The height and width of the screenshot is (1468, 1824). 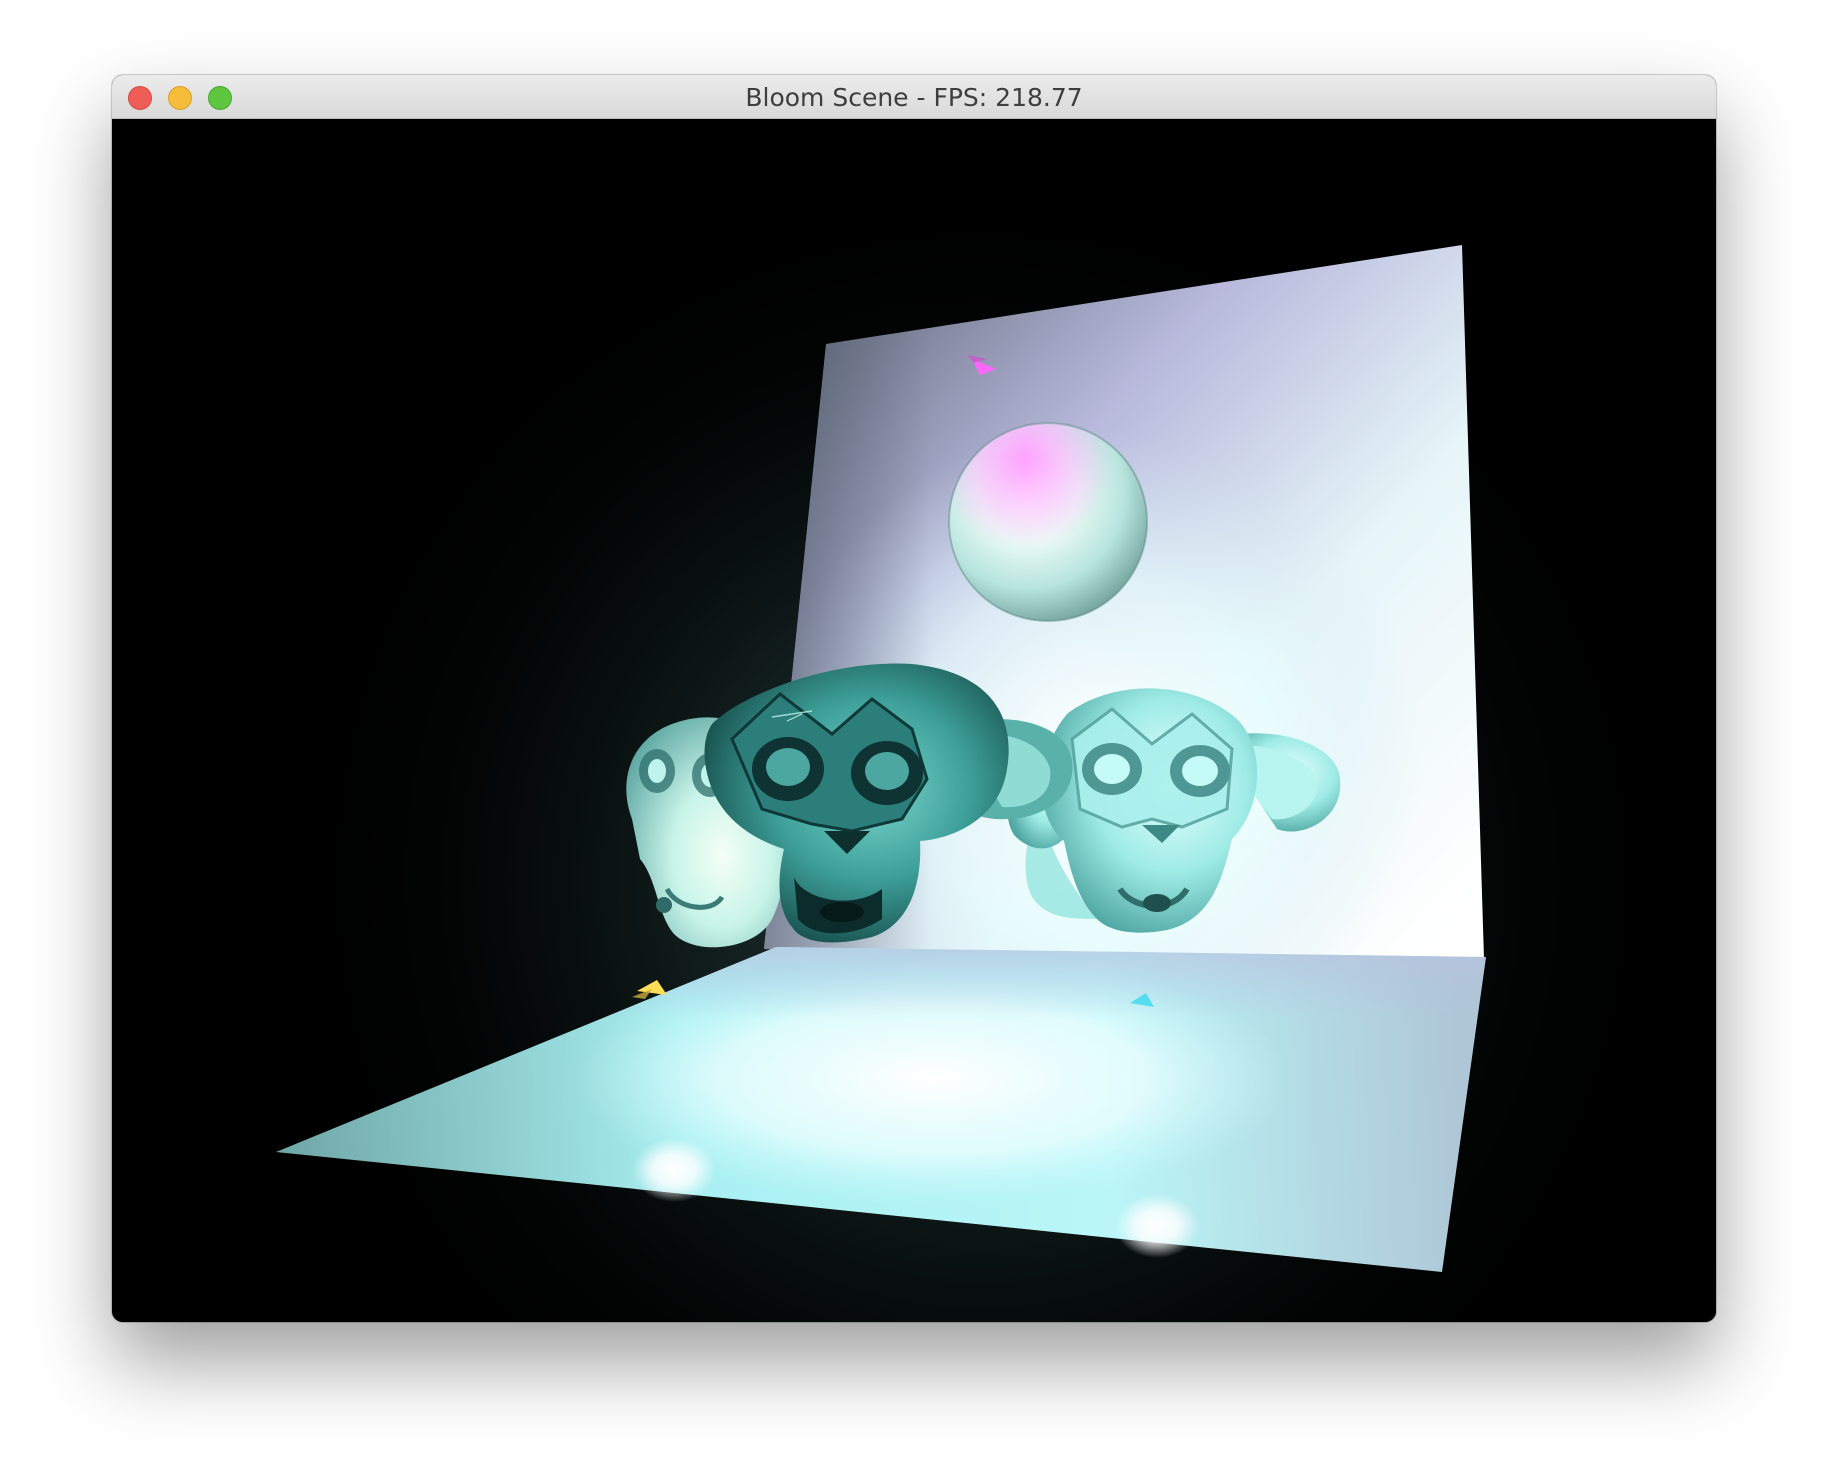 What do you see at coordinates (674, 1170) in the screenshot?
I see `floor-light-spot-left` at bounding box center [674, 1170].